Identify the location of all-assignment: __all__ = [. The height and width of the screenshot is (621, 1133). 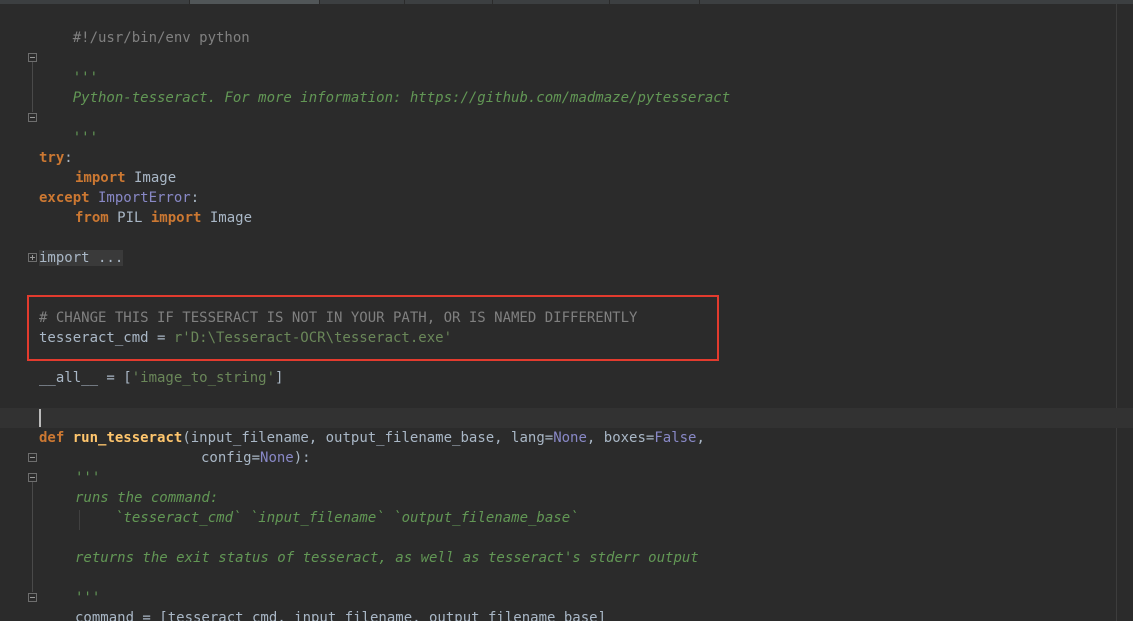
(85, 378).